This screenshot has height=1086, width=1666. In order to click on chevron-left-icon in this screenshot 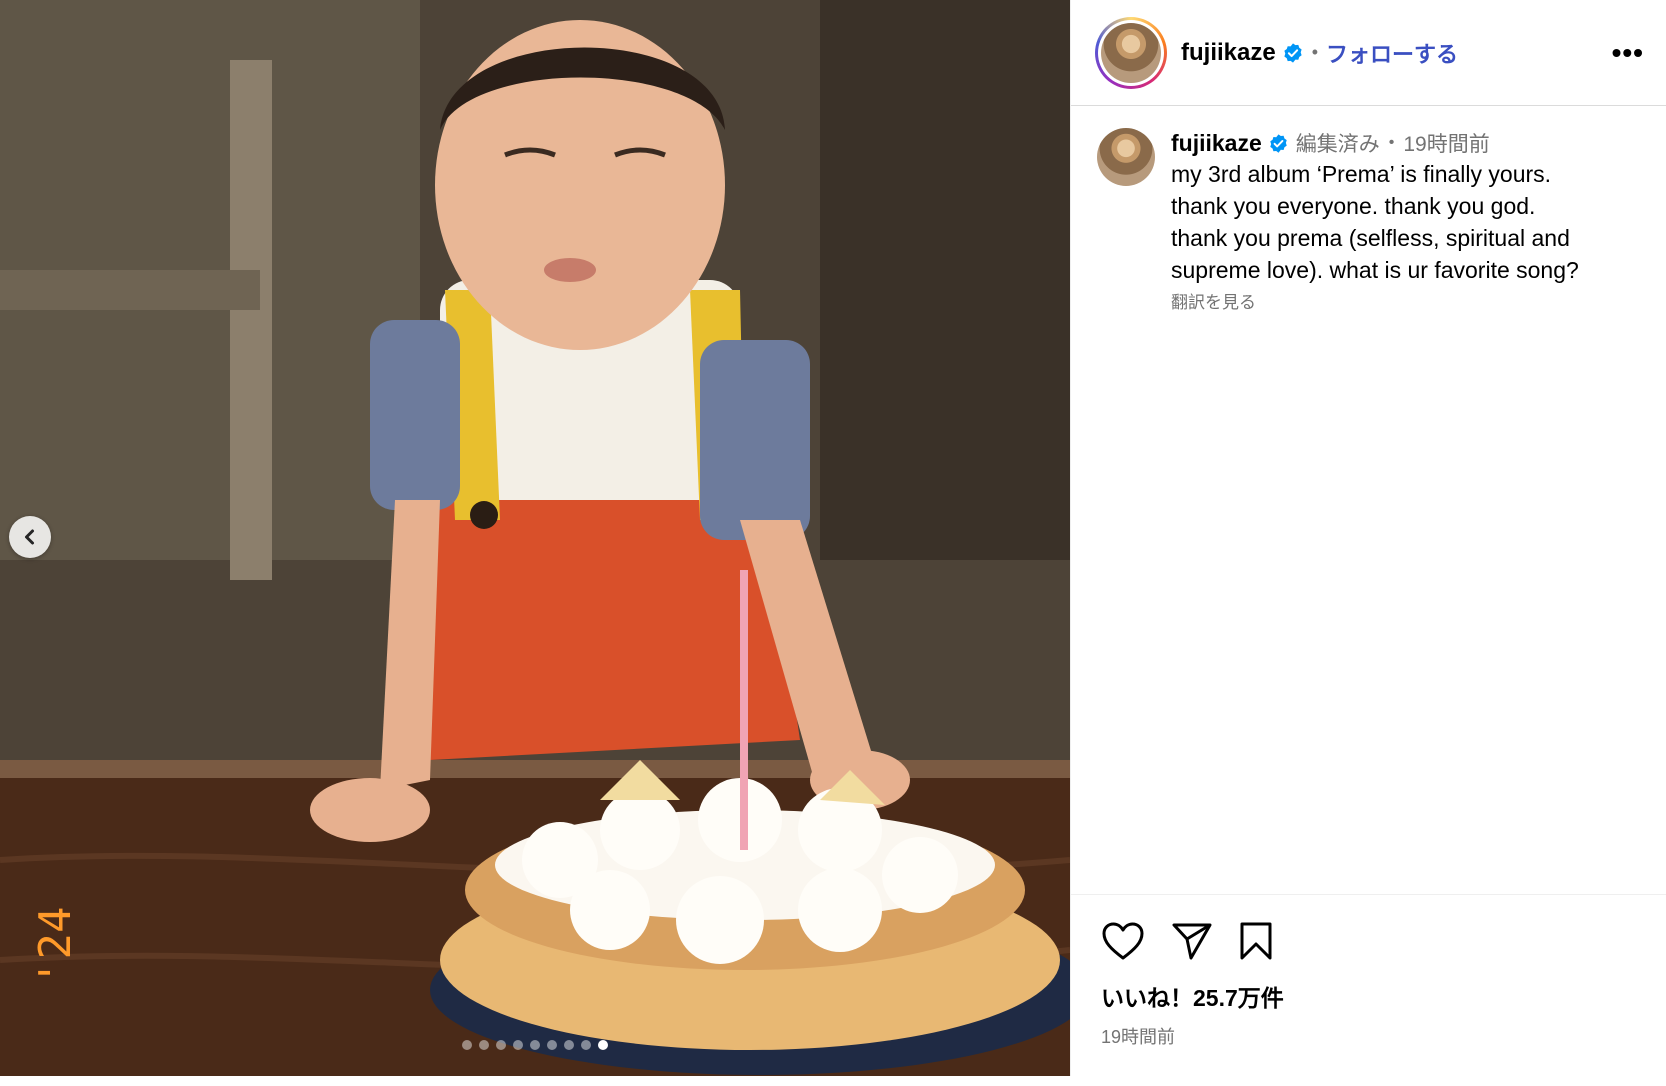, I will do `click(29, 537)`.